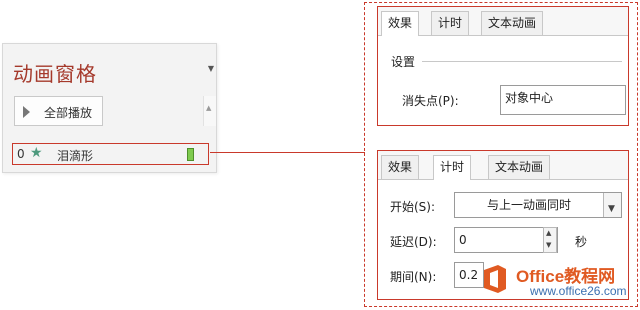  What do you see at coordinates (495, 279) in the screenshot?
I see `office-logo-icon` at bounding box center [495, 279].